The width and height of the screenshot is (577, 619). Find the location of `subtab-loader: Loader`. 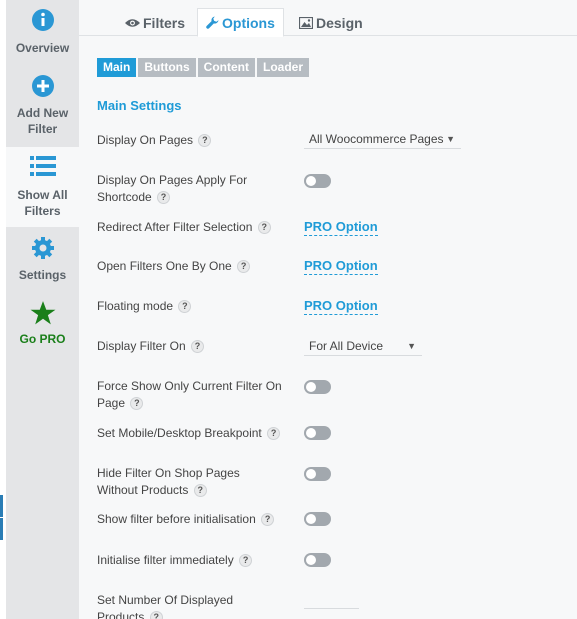

subtab-loader: Loader is located at coordinates (283, 67).